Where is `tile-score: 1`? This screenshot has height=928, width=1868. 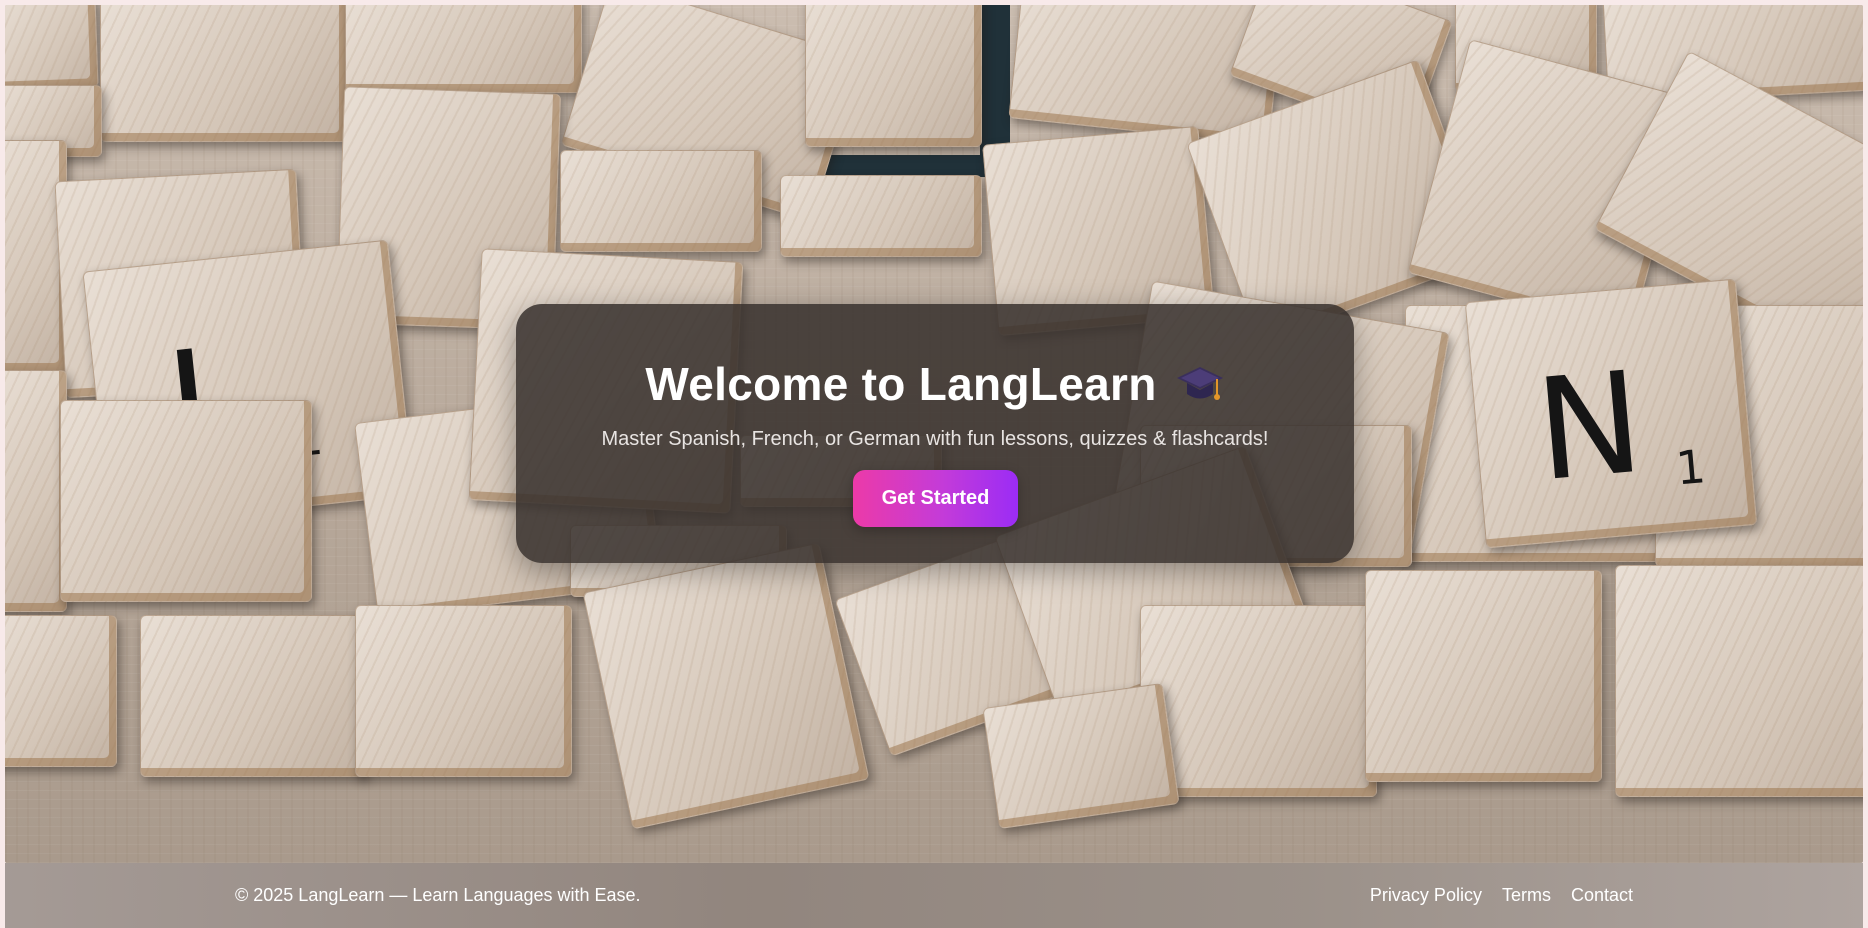
tile-score: 1 is located at coordinates (1690, 467).